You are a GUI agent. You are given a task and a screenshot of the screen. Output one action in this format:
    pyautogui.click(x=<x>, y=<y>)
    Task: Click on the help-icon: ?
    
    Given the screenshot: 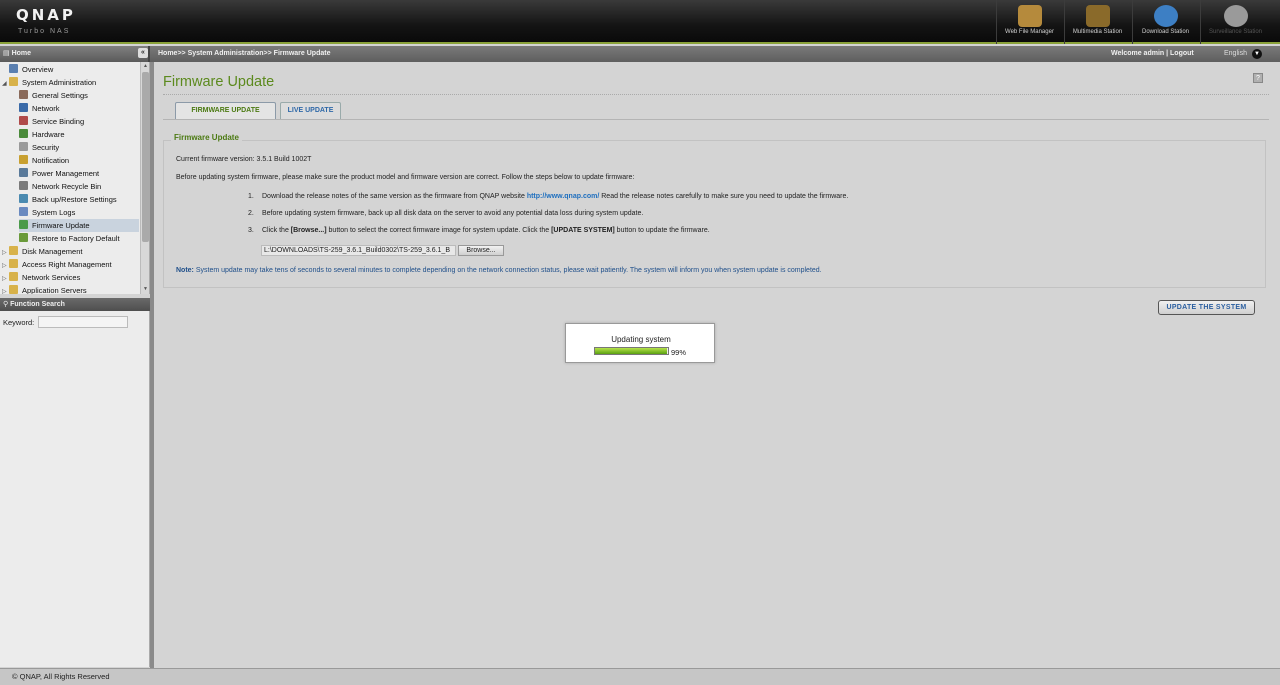 What is the action you would take?
    pyautogui.click(x=1258, y=78)
    